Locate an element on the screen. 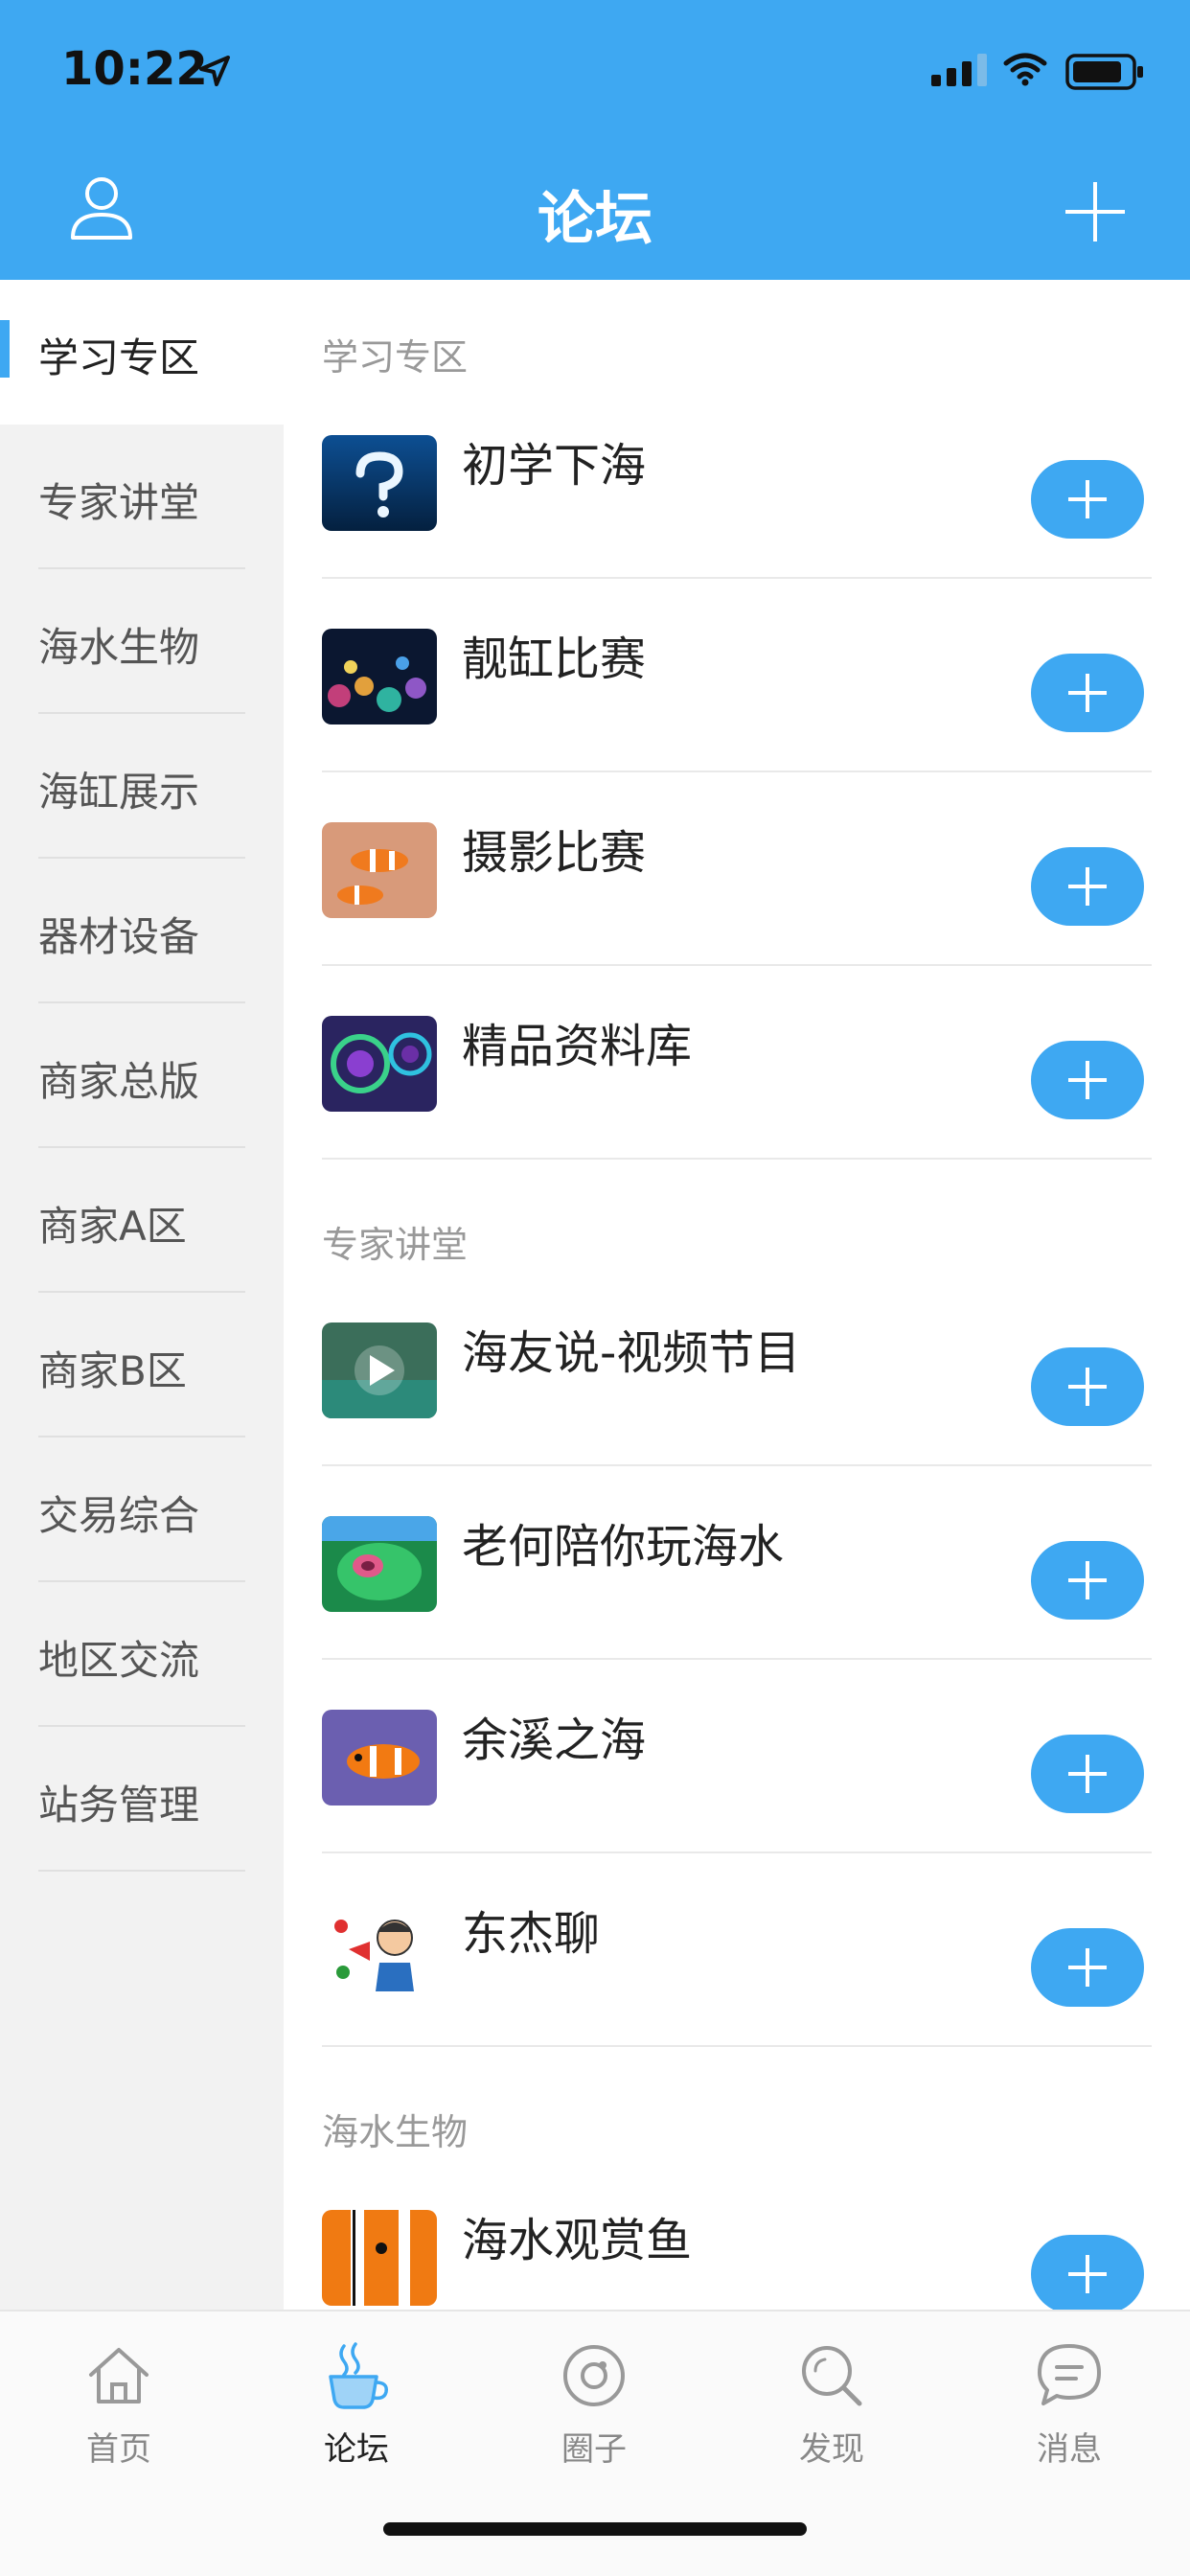 The width and height of the screenshot is (1190, 2576). forum-name: 初学下海 is located at coordinates (555, 466).